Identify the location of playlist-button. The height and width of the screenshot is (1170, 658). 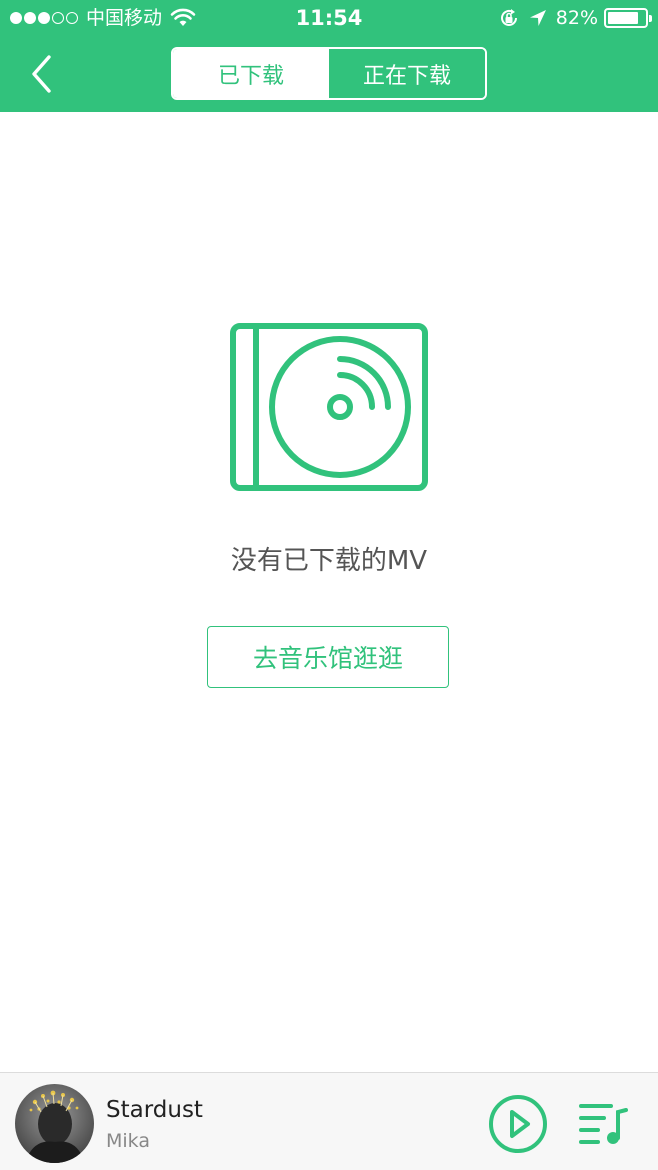
(603, 1124).